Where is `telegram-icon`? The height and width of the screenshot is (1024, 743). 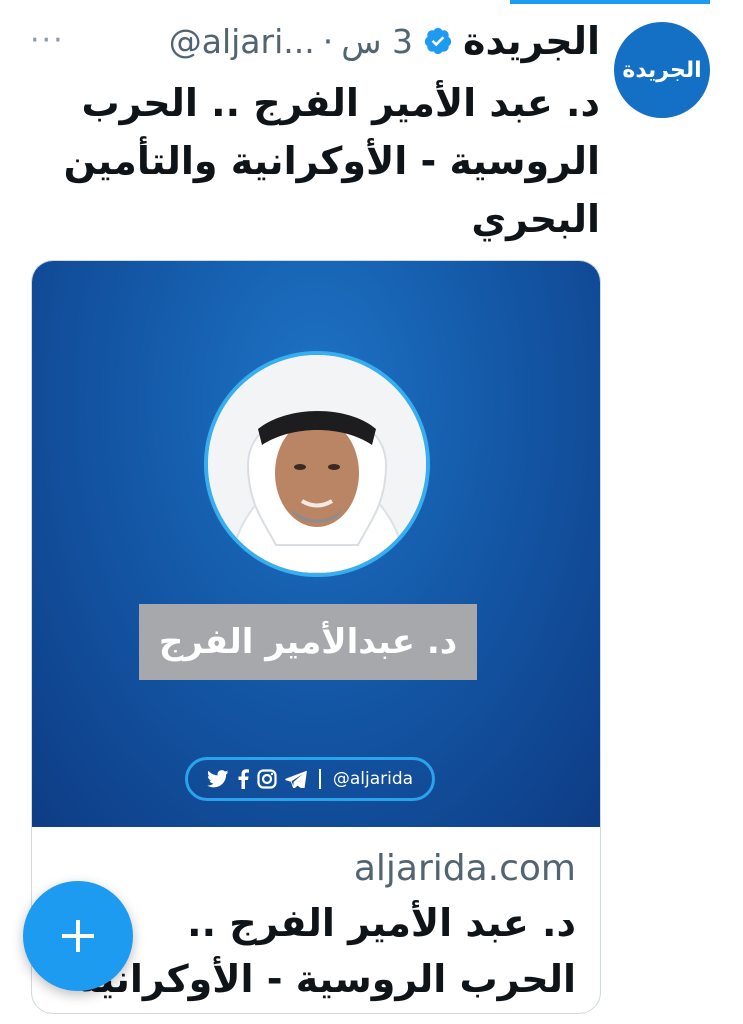 telegram-icon is located at coordinates (296, 779).